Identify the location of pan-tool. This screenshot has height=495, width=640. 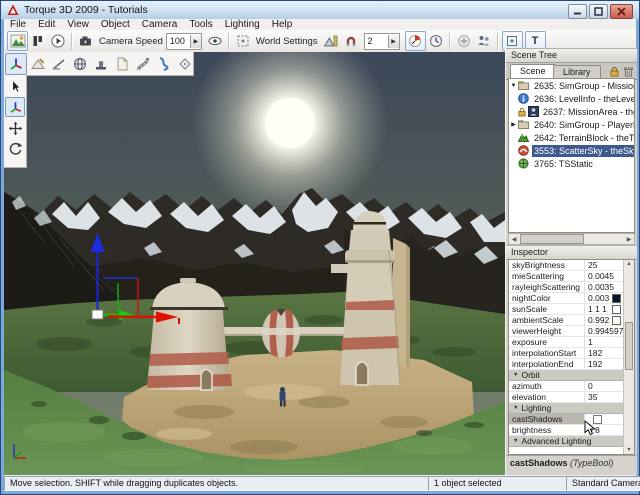
(15, 128).